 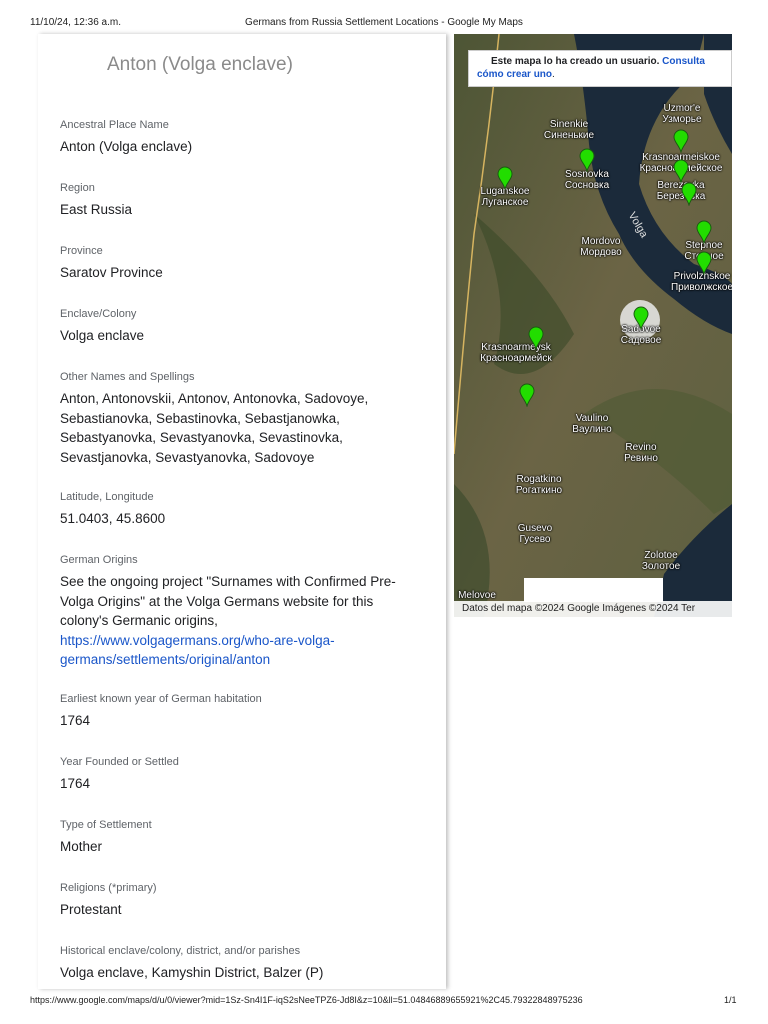 What do you see at coordinates (240, 263) in the screenshot?
I see `field-province: Province Saratov Province` at bounding box center [240, 263].